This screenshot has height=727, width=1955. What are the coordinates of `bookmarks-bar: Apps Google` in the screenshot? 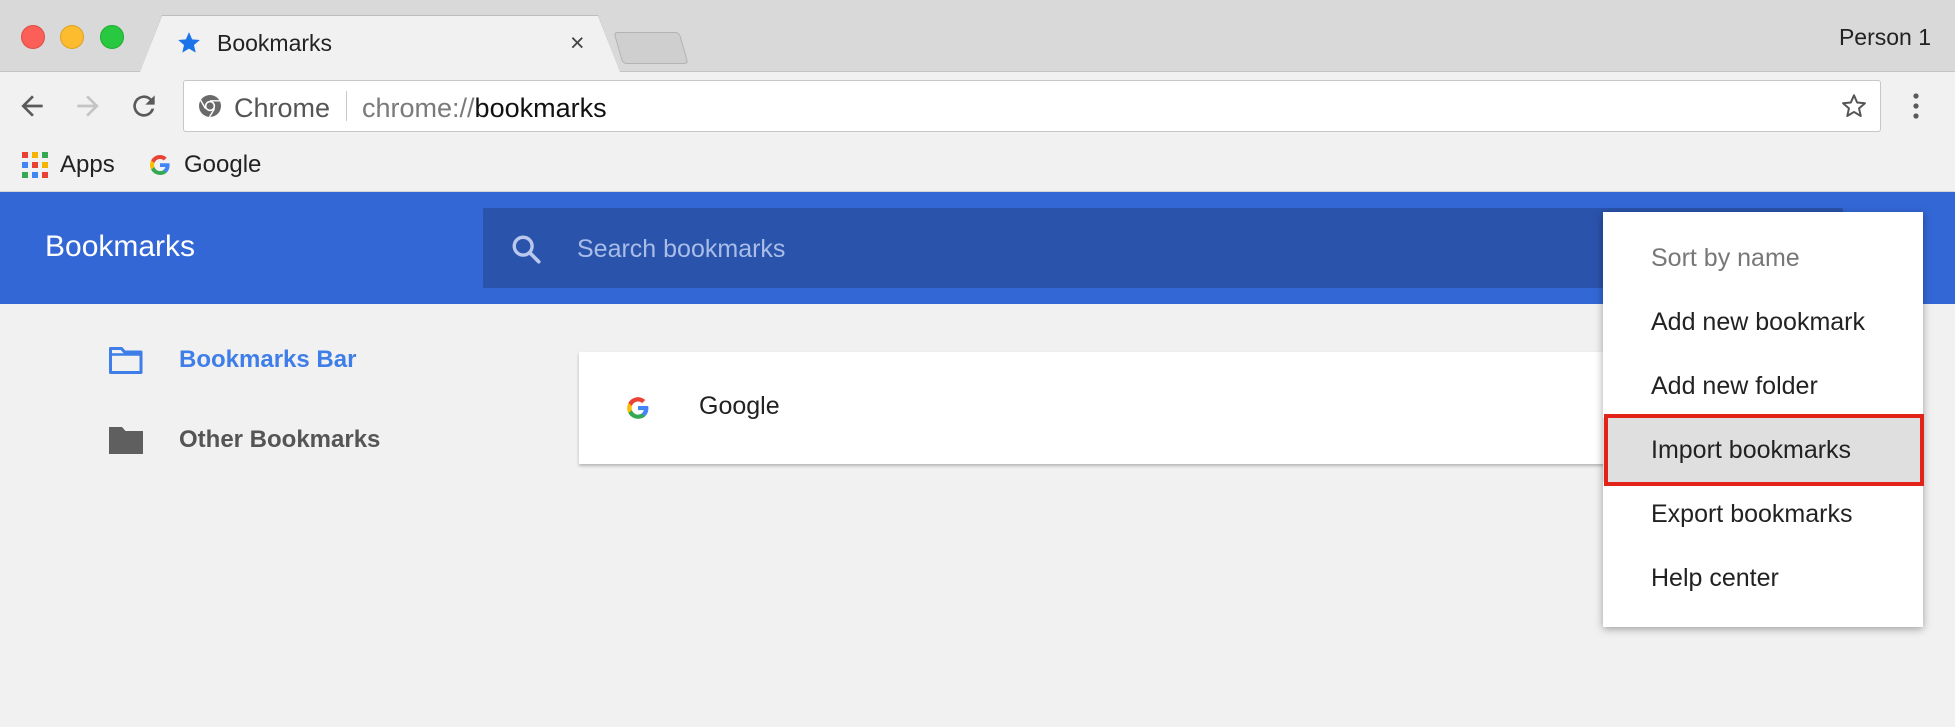 It's located at (977, 166).